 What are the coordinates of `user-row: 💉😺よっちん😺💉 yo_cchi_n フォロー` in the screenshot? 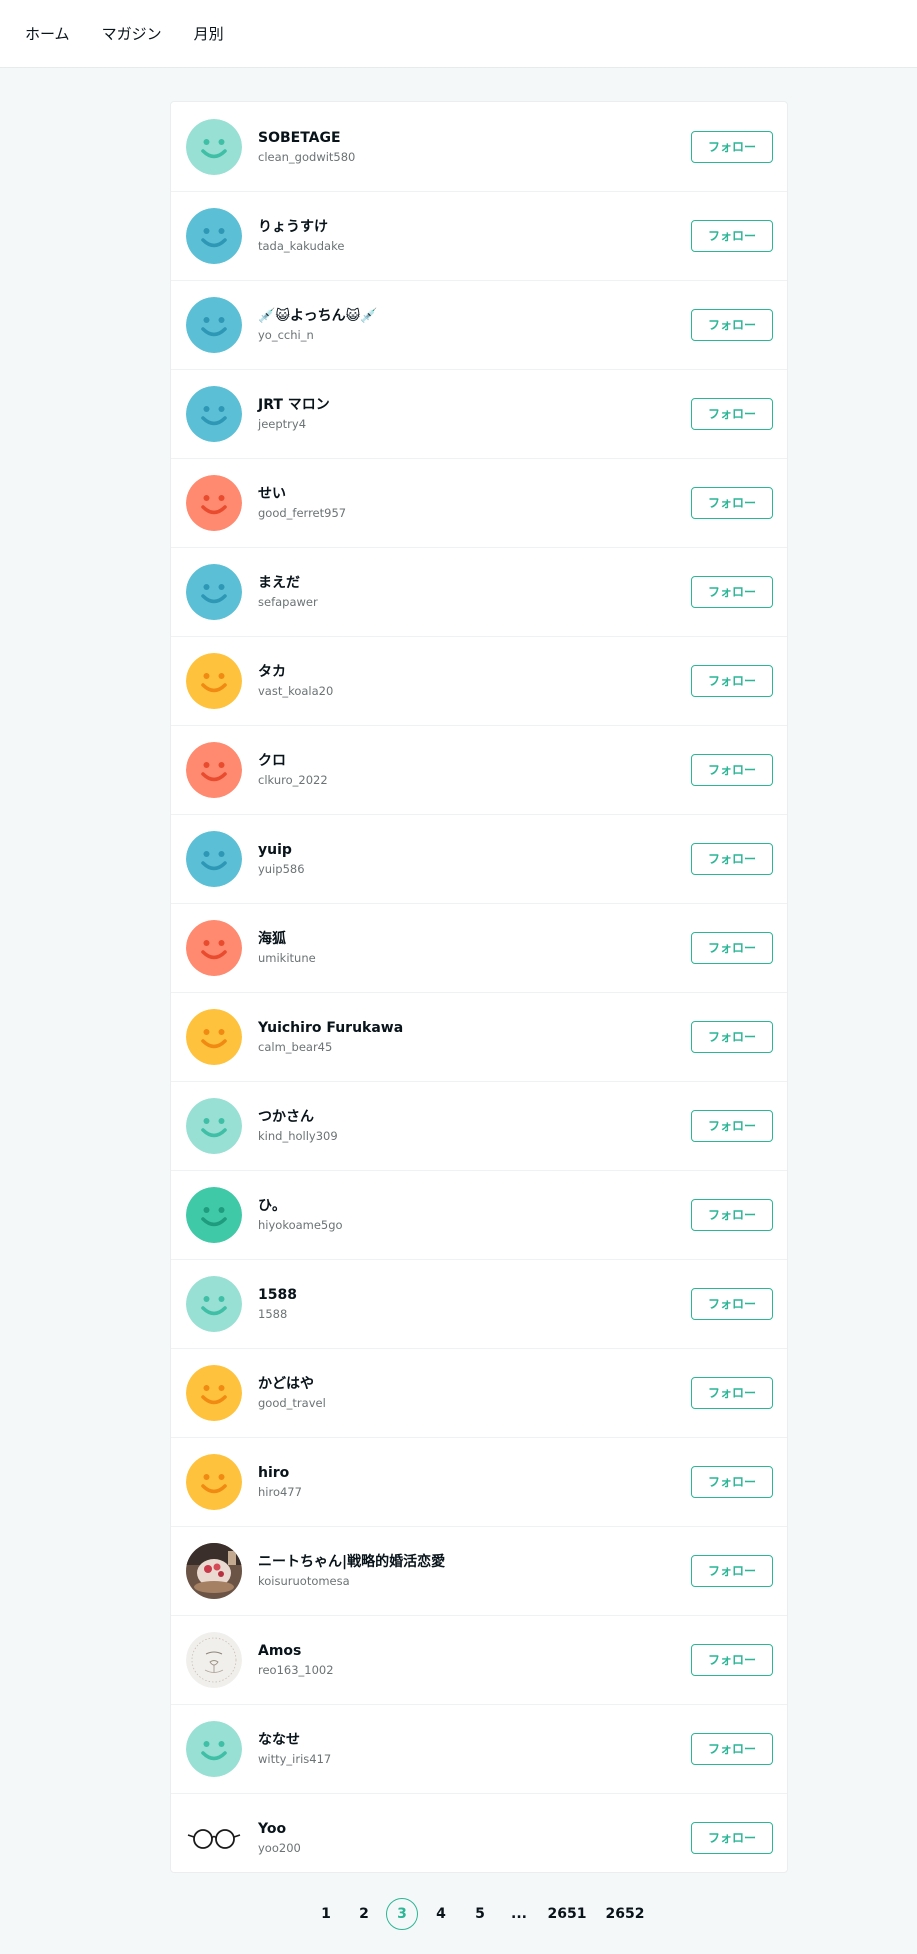 It's located at (479, 325).